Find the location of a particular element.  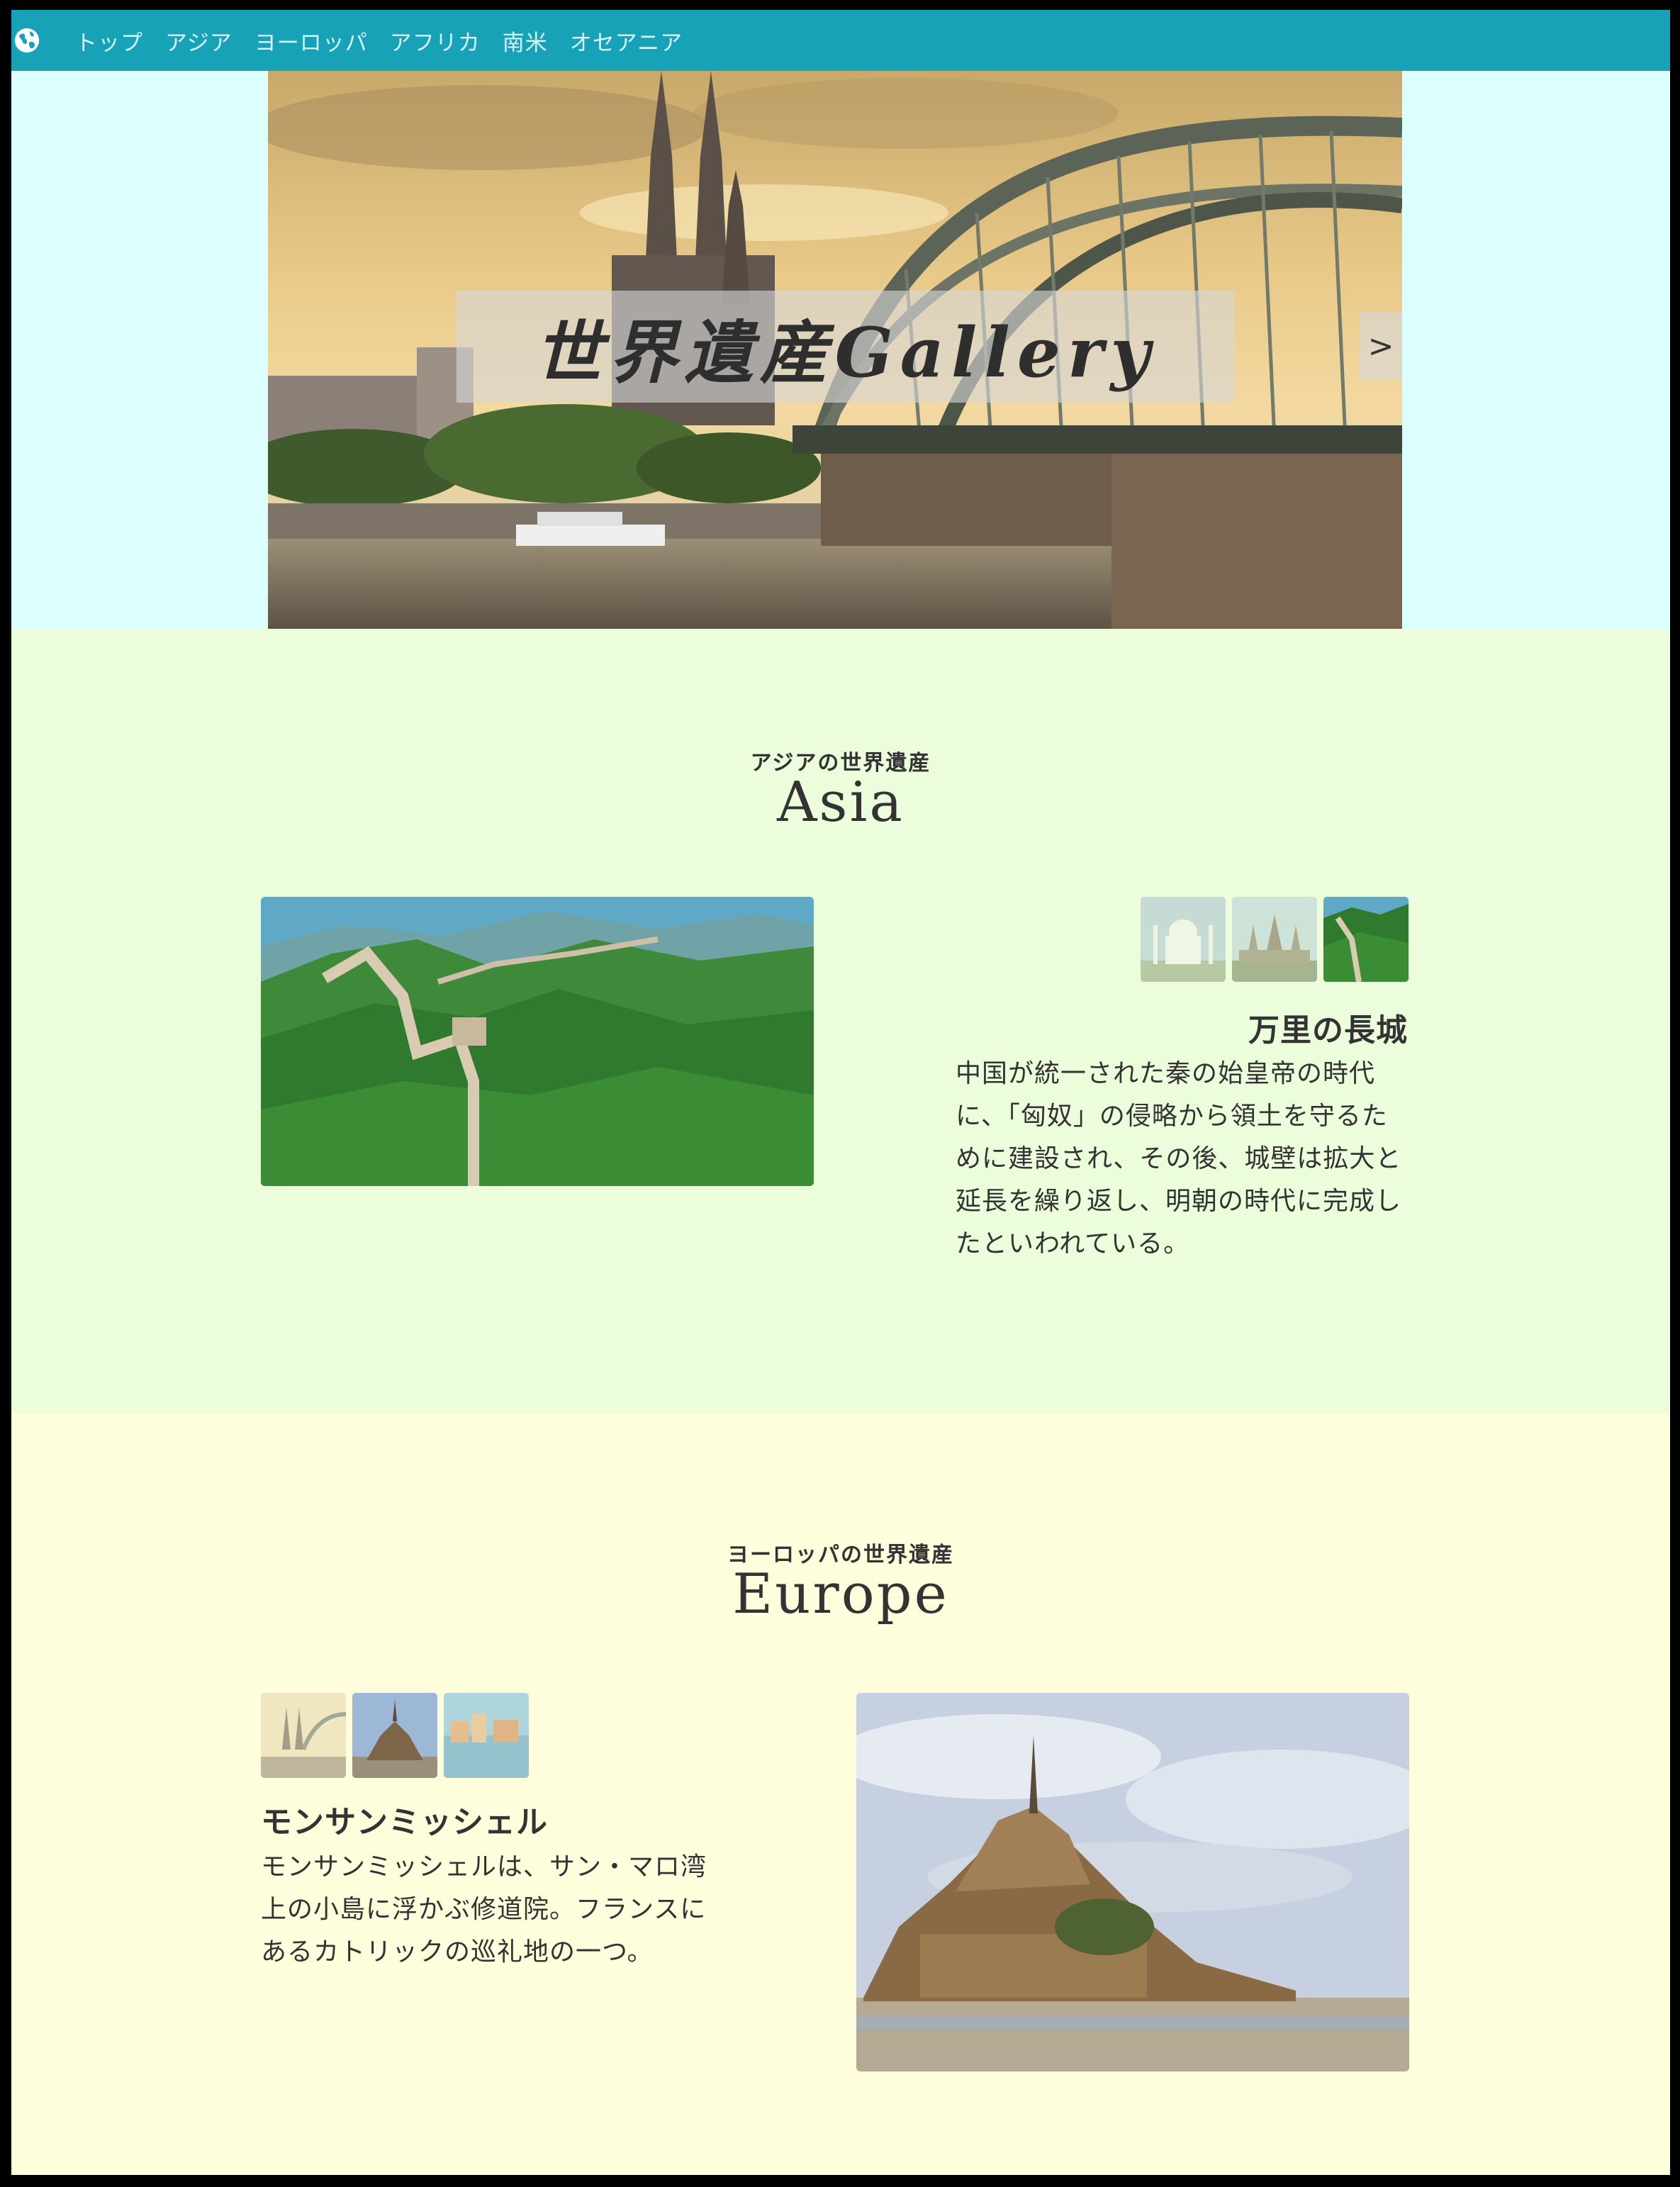

thumb-great-wall is located at coordinates (1366, 939).